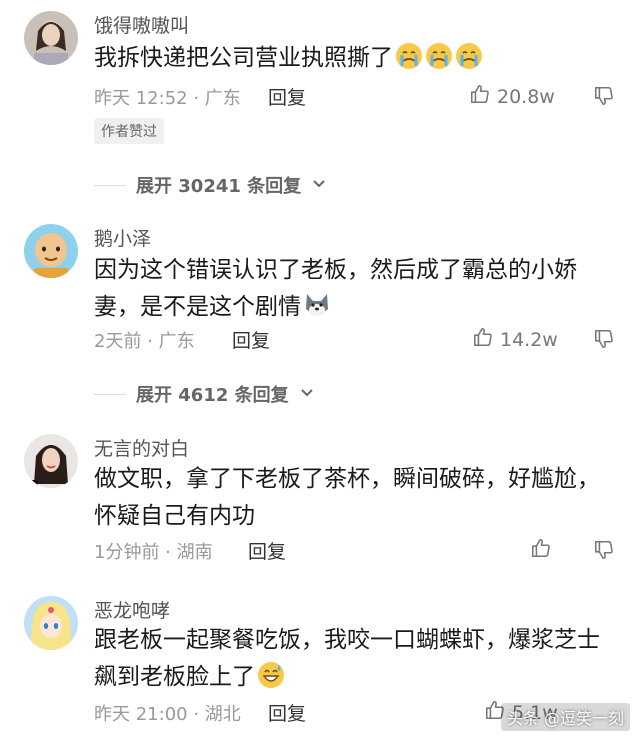 The height and width of the screenshot is (741, 640). What do you see at coordinates (243, 58) in the screenshot?
I see `comment-text-line: 我拆快递把公司营业执照撕了` at bounding box center [243, 58].